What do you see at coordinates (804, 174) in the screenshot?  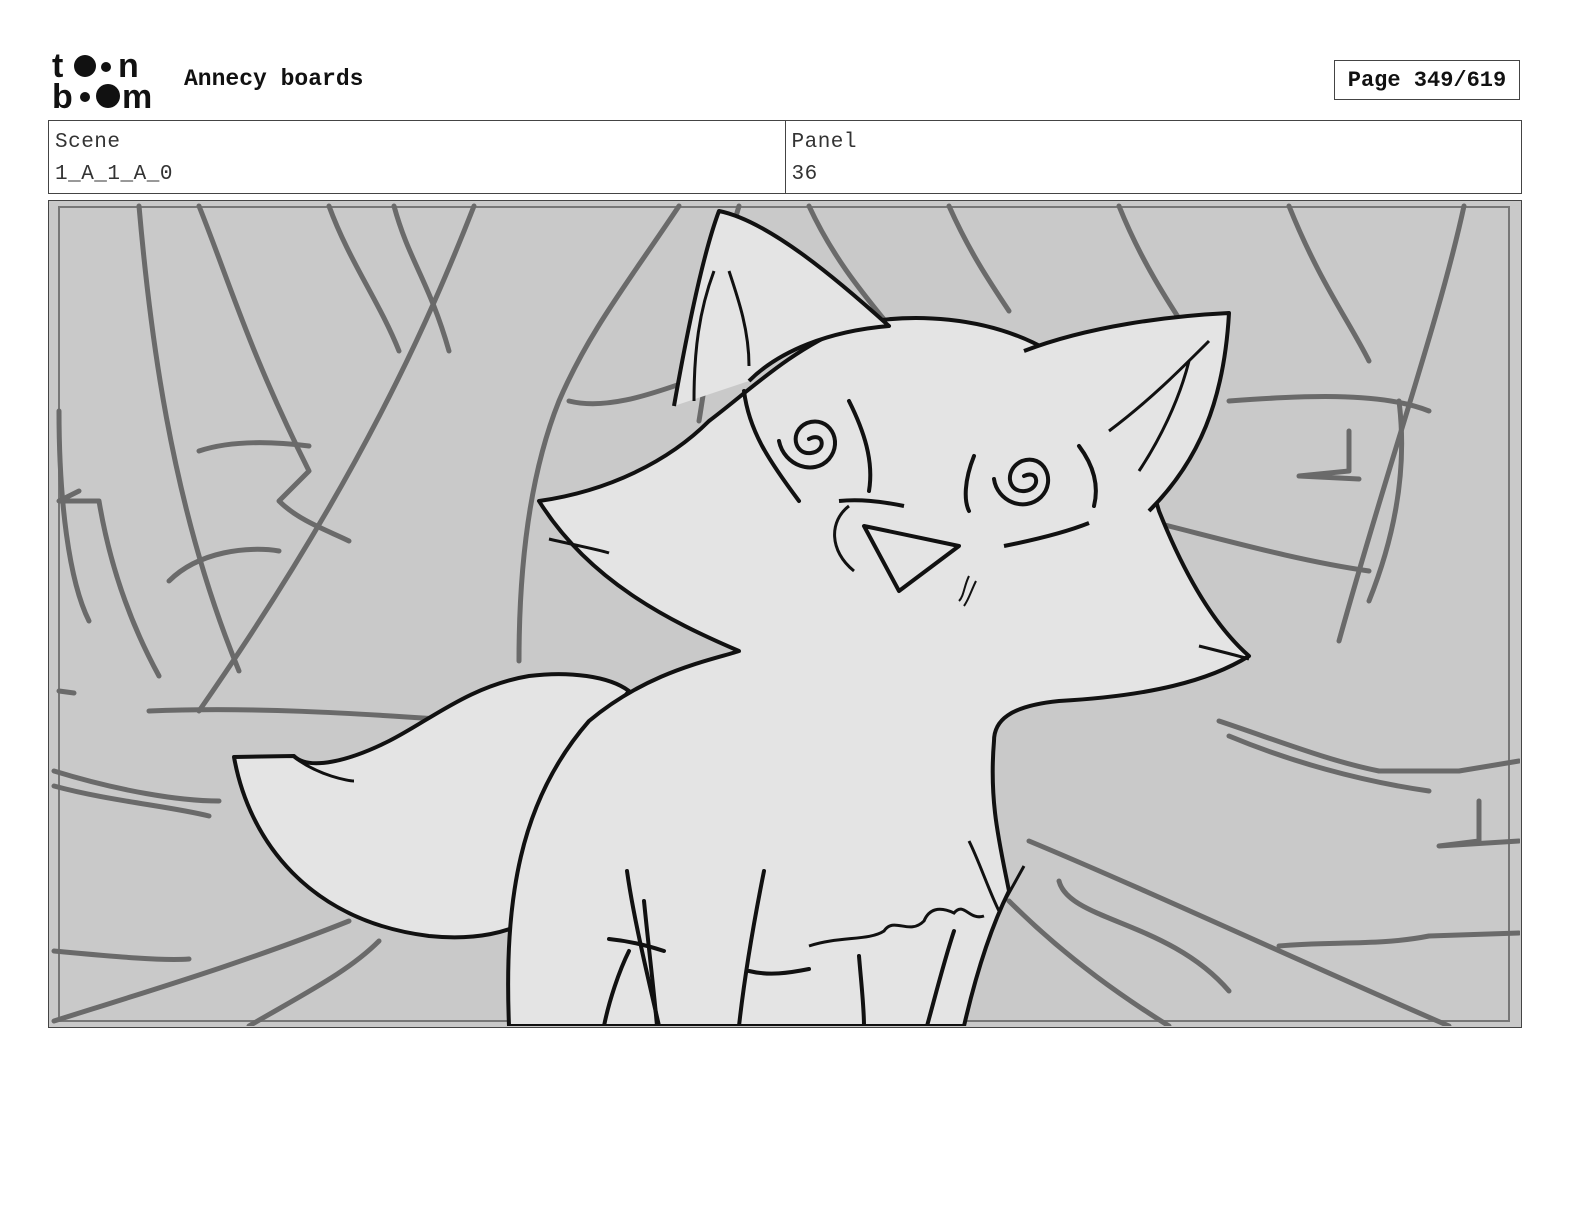 I see `panel-value: 36` at bounding box center [804, 174].